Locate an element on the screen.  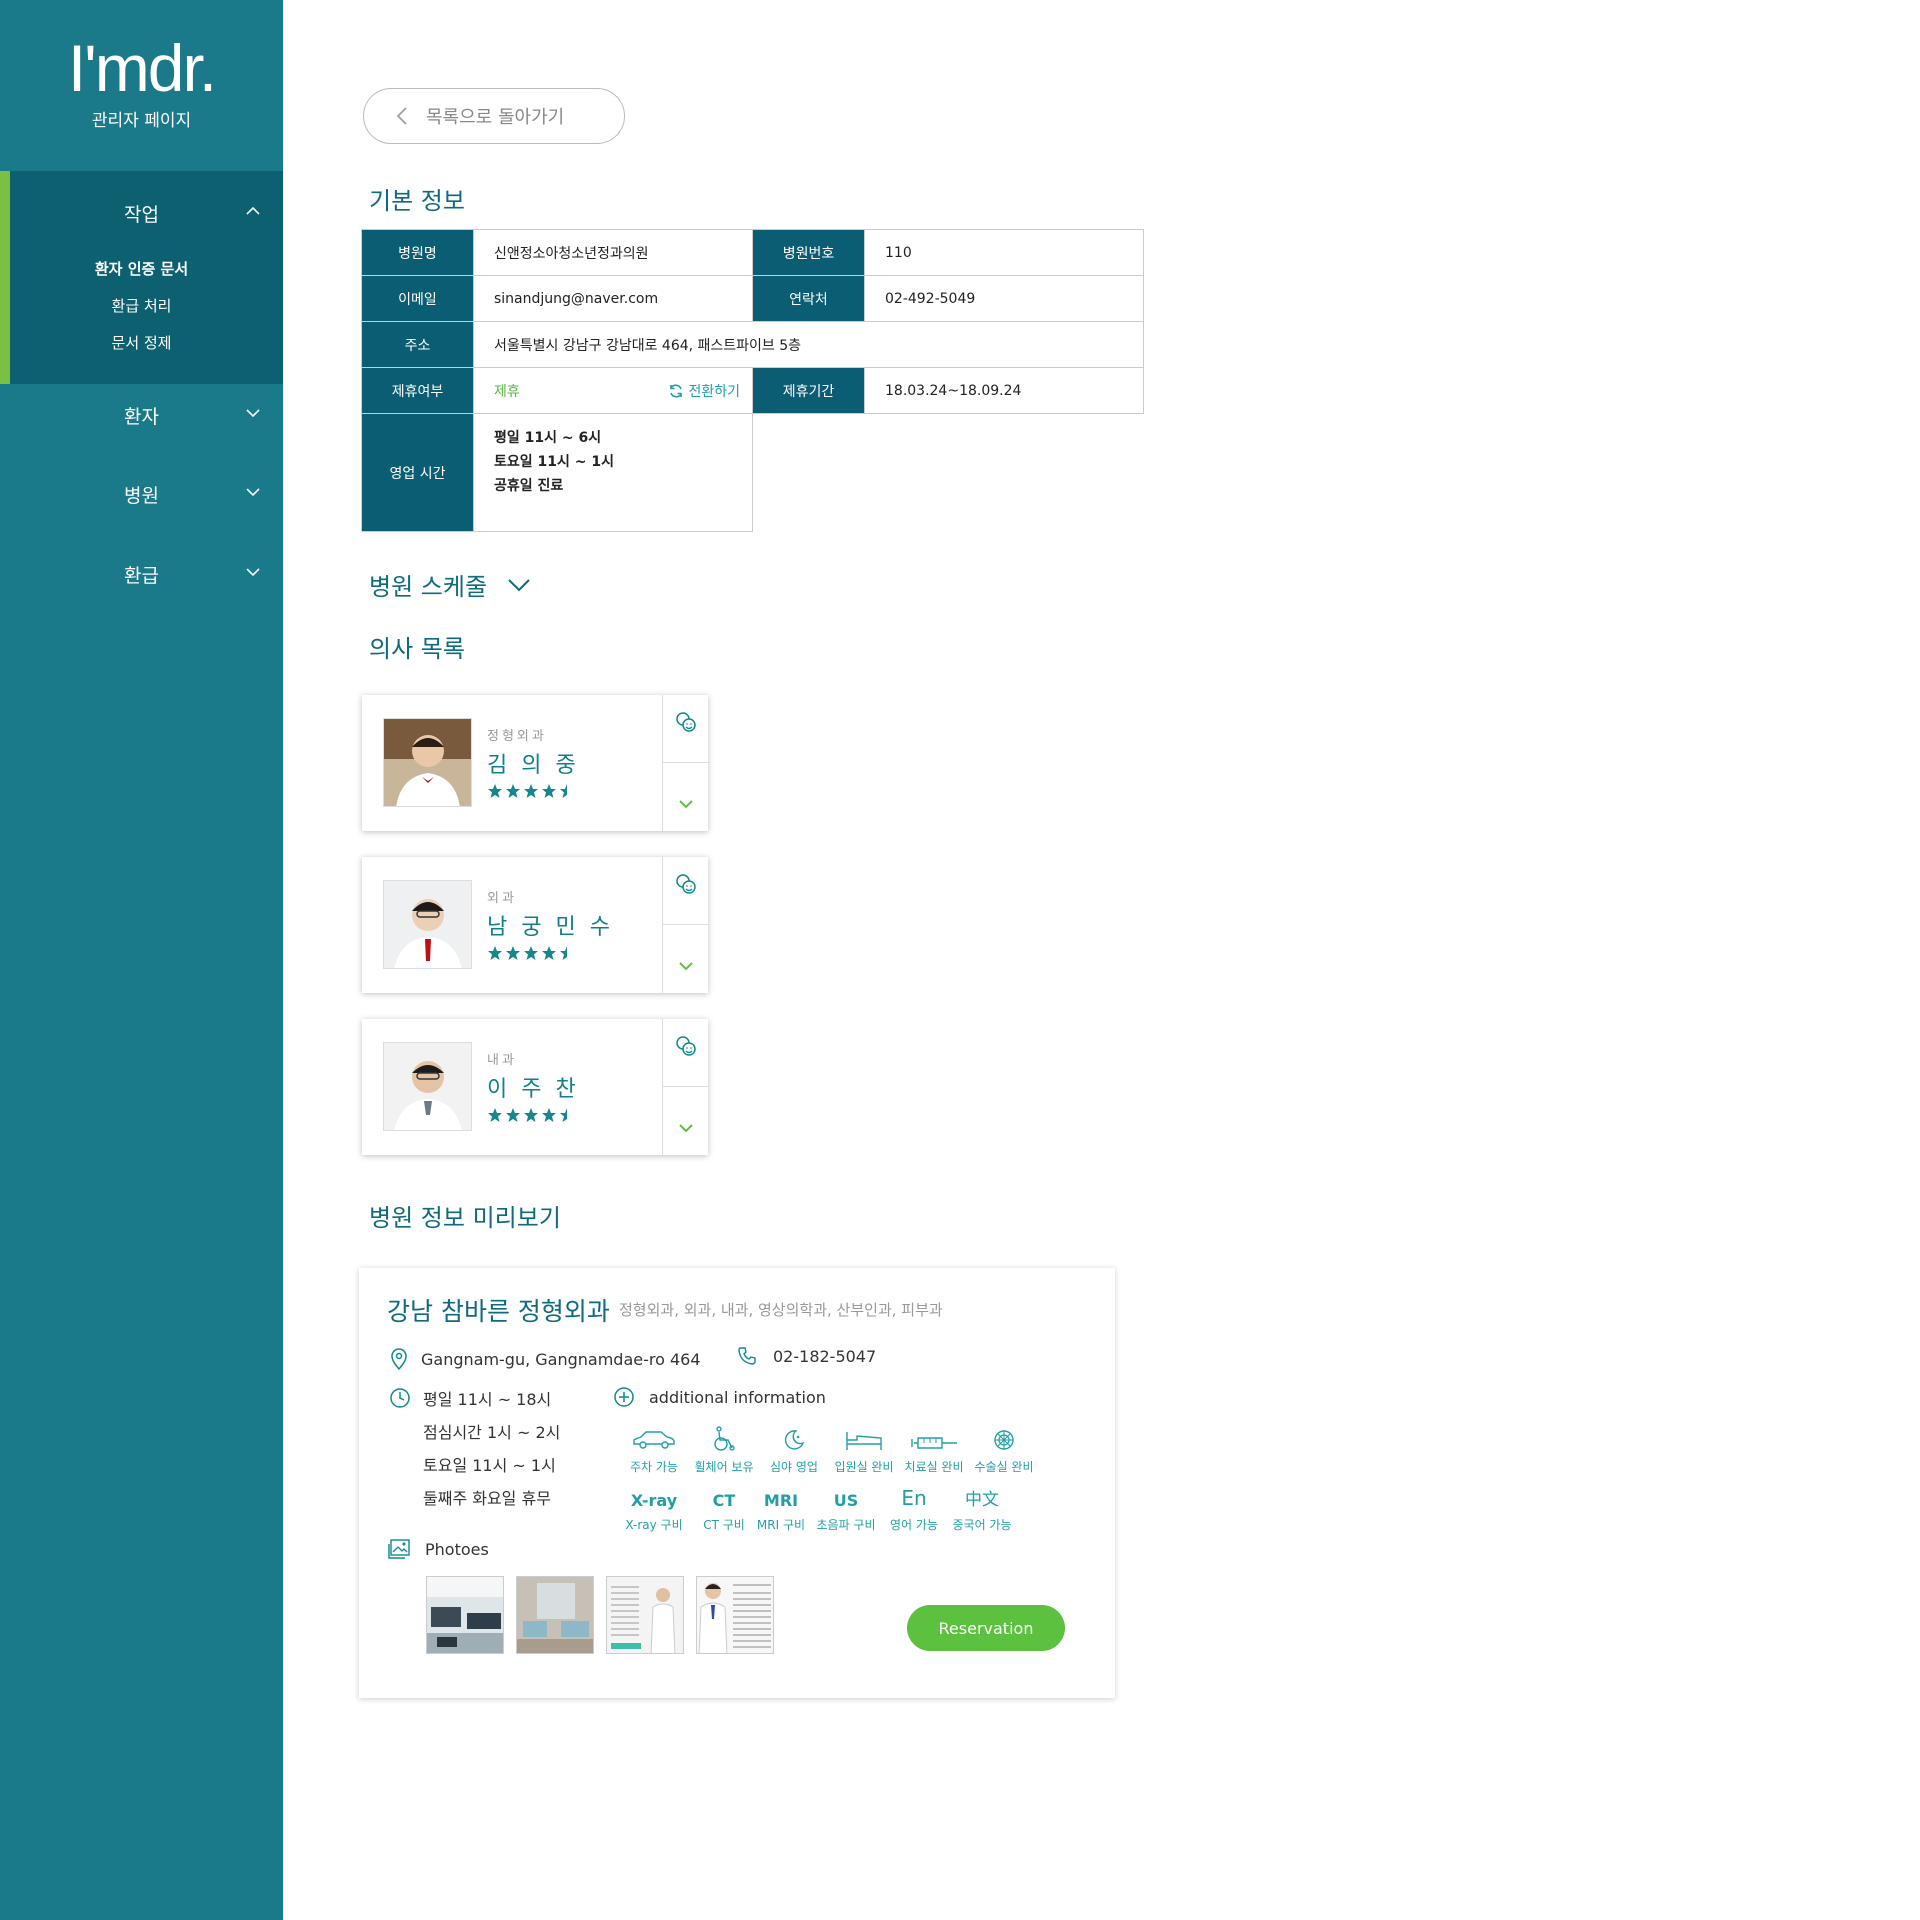
doctor-card: 내과 이주찬 is located at coordinates (535, 1087).